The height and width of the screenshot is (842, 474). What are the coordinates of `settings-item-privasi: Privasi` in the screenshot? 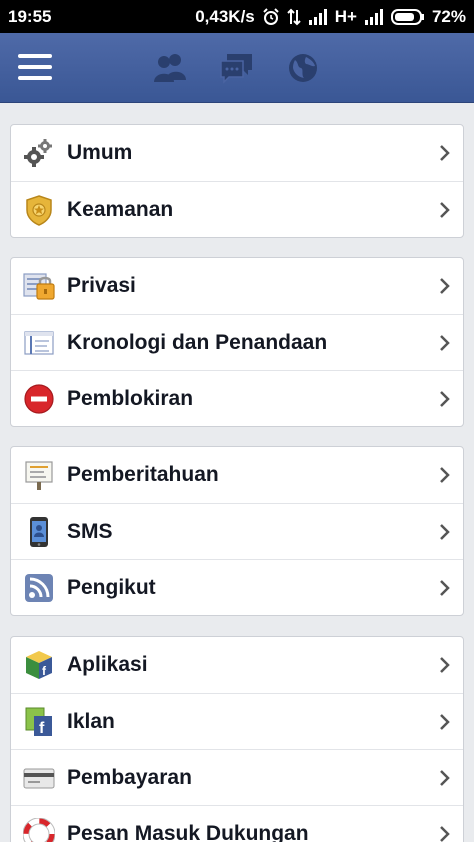 It's located at (237, 286).